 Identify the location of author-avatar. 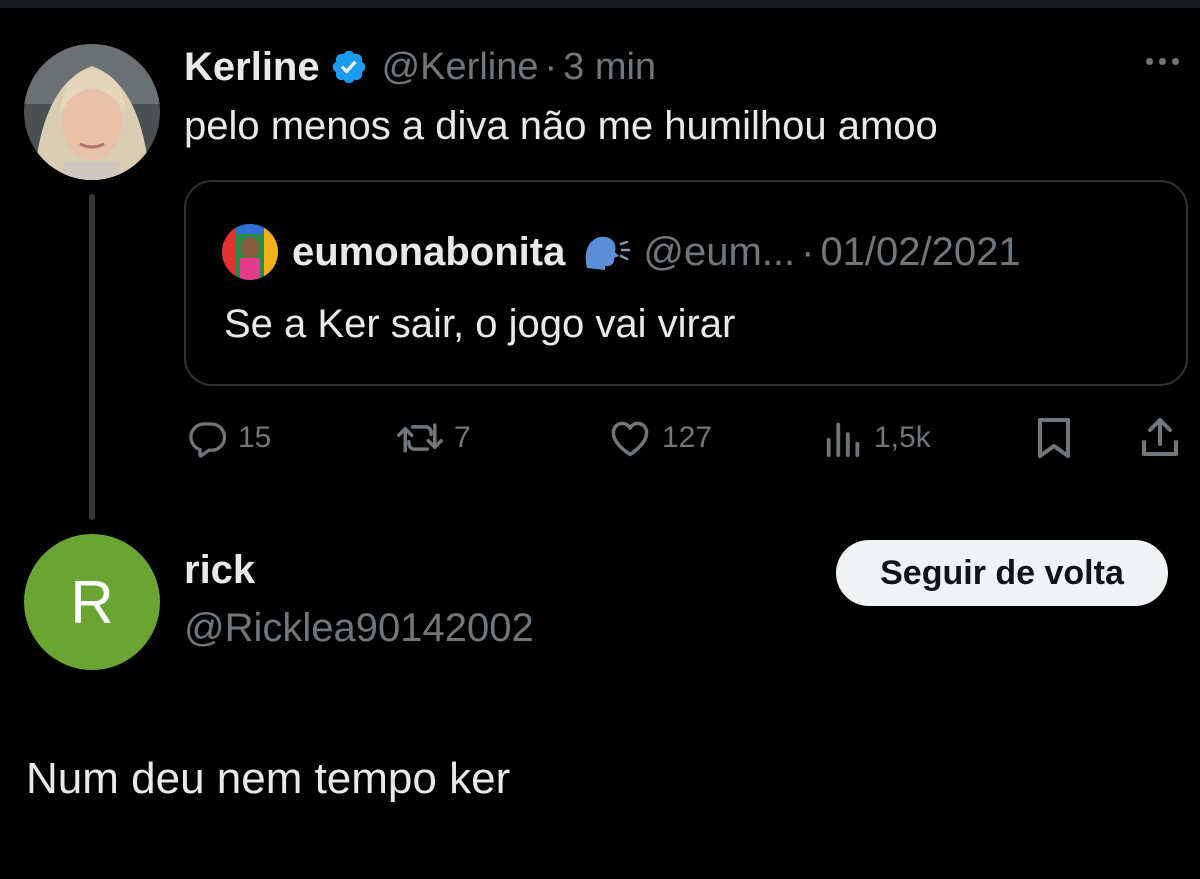
(92, 112).